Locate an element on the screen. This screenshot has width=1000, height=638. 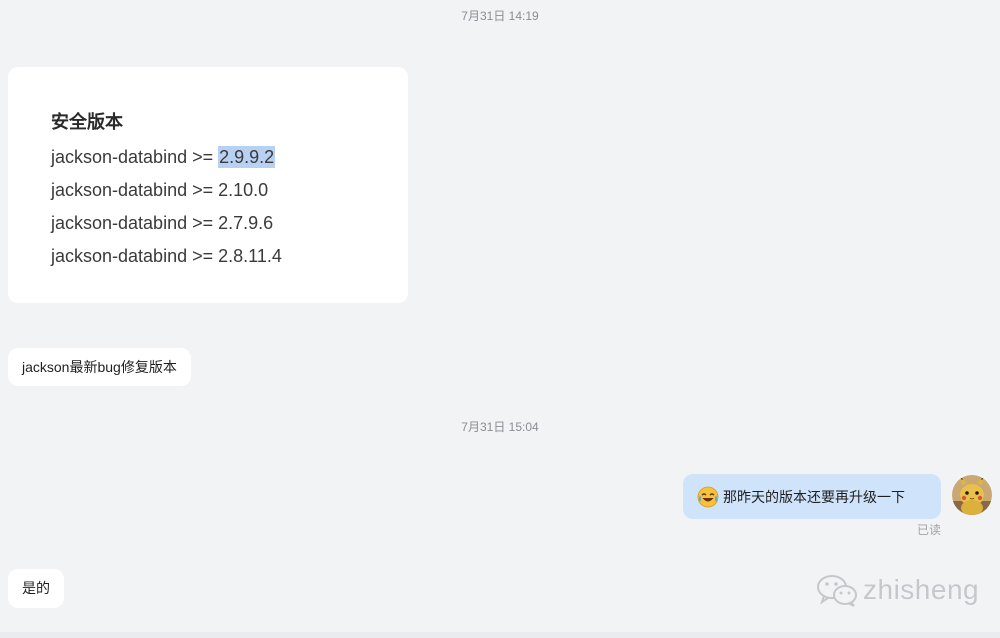
read-receipt: 已读 is located at coordinates (928, 530).